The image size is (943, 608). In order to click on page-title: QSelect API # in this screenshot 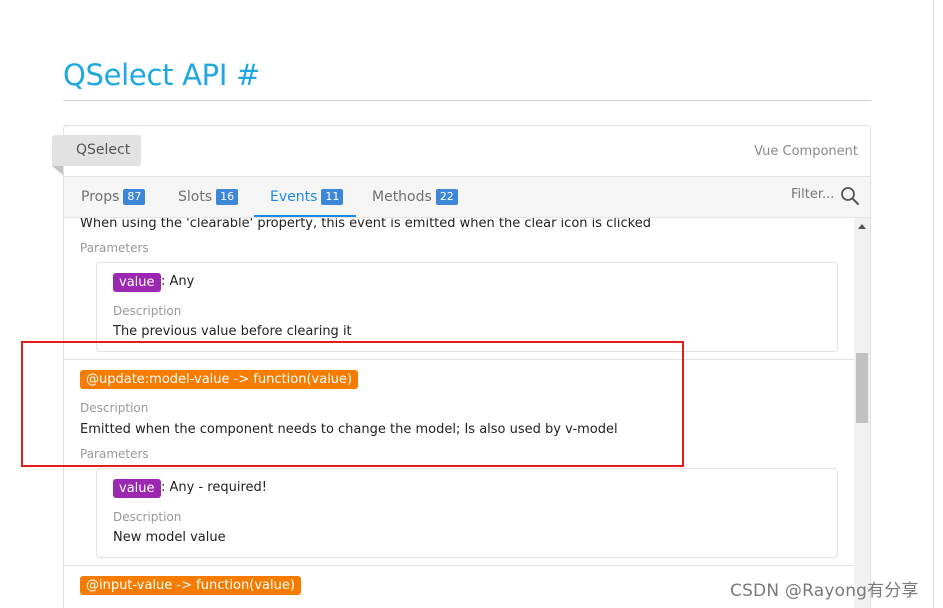, I will do `click(161, 75)`.